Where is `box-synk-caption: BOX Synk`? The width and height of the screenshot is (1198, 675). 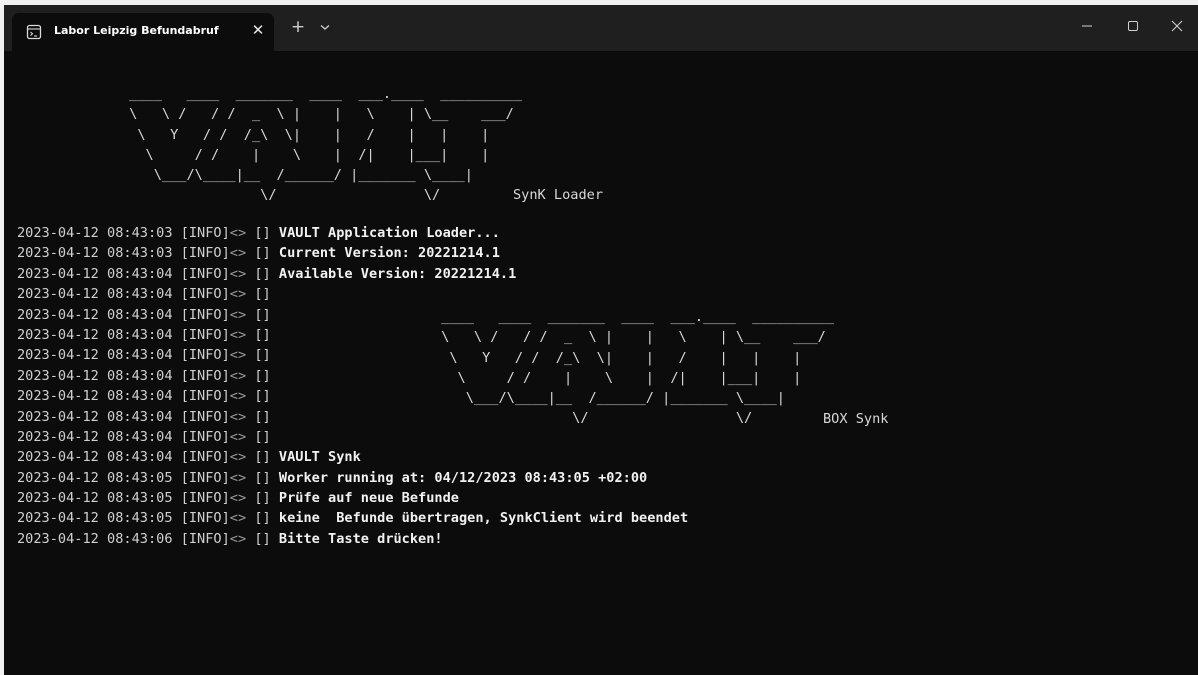 box-synk-caption: BOX Synk is located at coordinates (856, 419).